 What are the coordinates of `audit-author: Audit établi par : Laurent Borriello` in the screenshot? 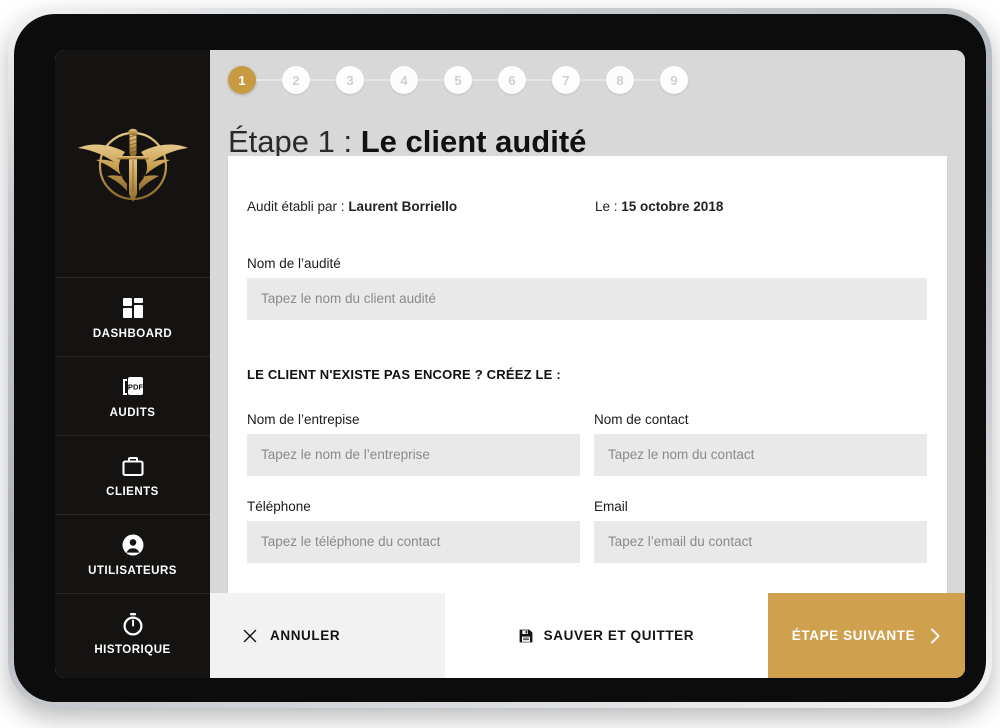 It's located at (352, 206).